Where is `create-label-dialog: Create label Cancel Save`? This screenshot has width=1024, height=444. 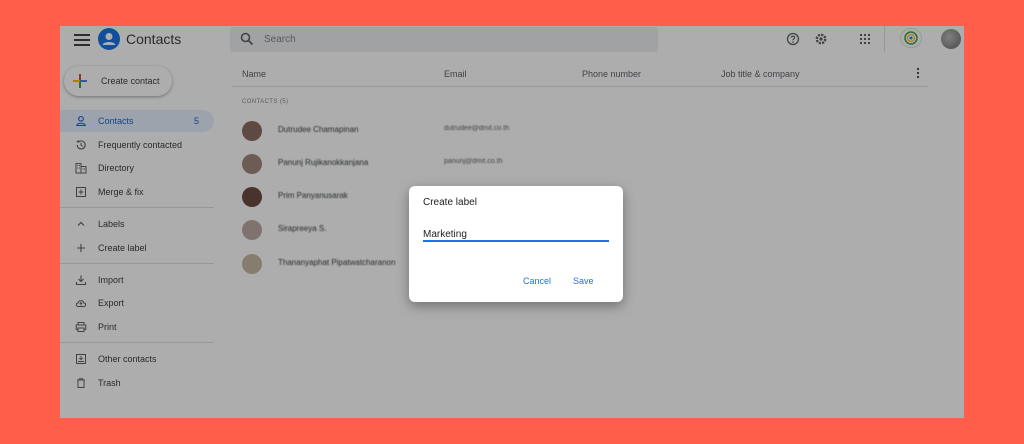
create-label-dialog: Create label Cancel Save is located at coordinates (516, 244).